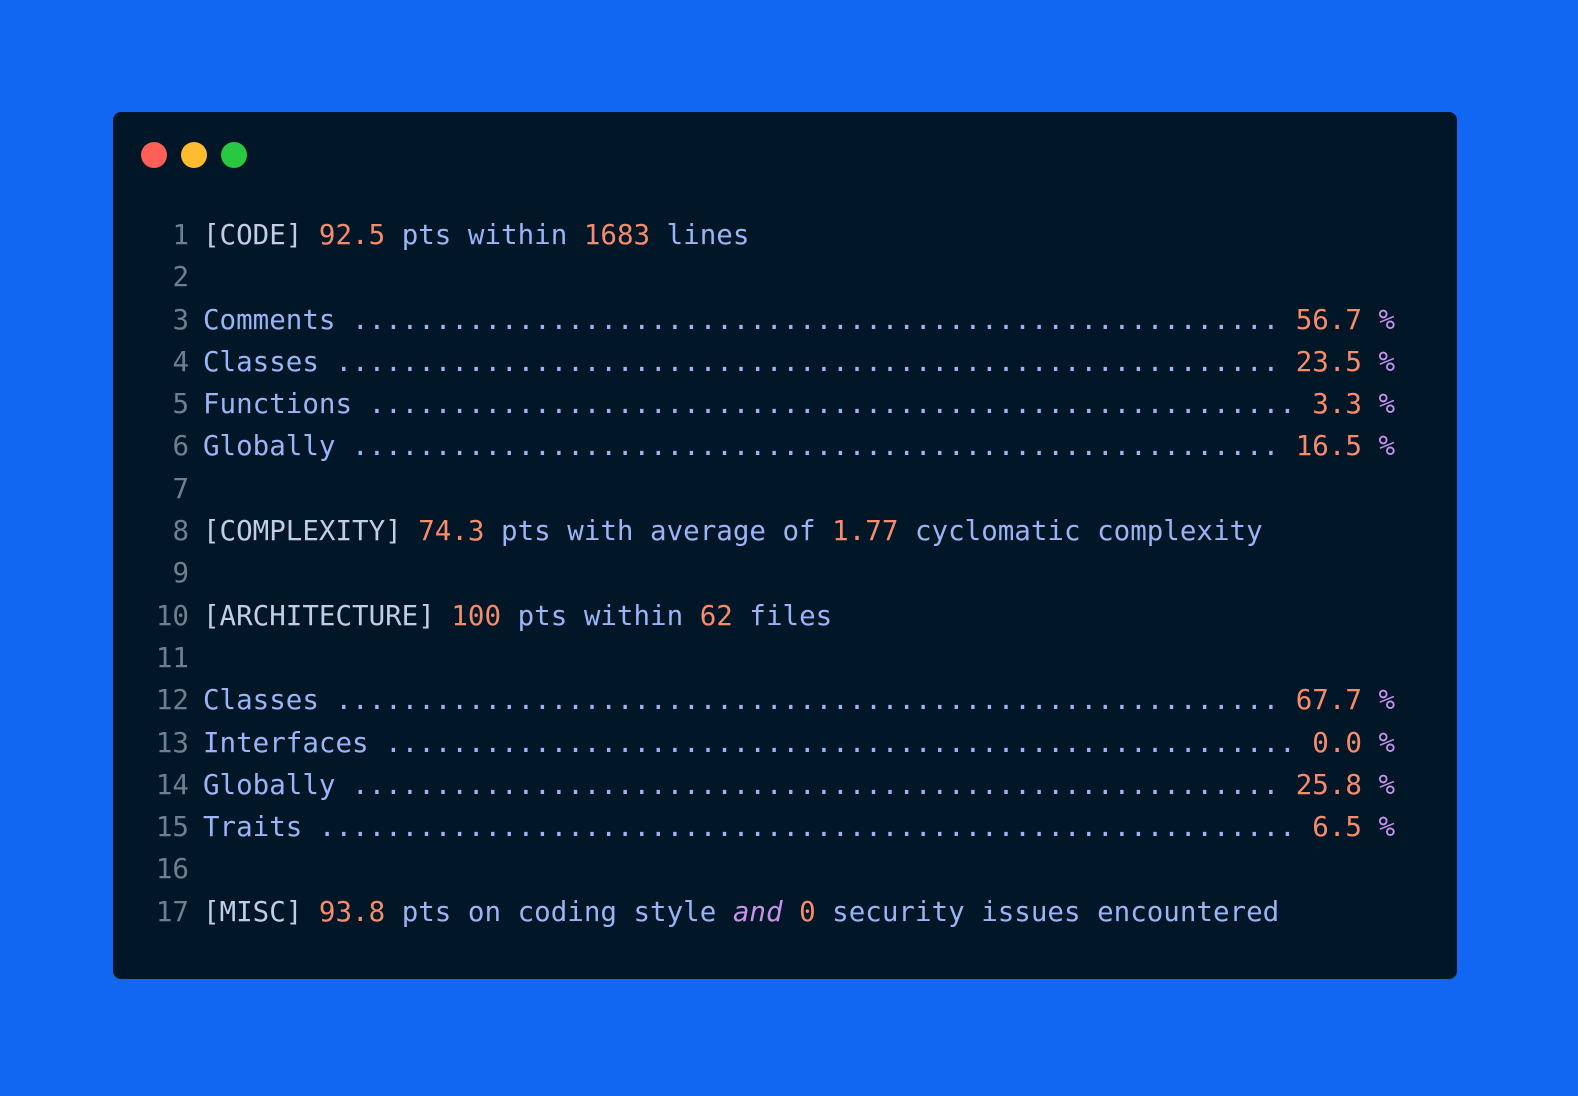 Image resolution: width=1578 pixels, height=1096 pixels. I want to click on metric-value: 1.77, so click(865, 531).